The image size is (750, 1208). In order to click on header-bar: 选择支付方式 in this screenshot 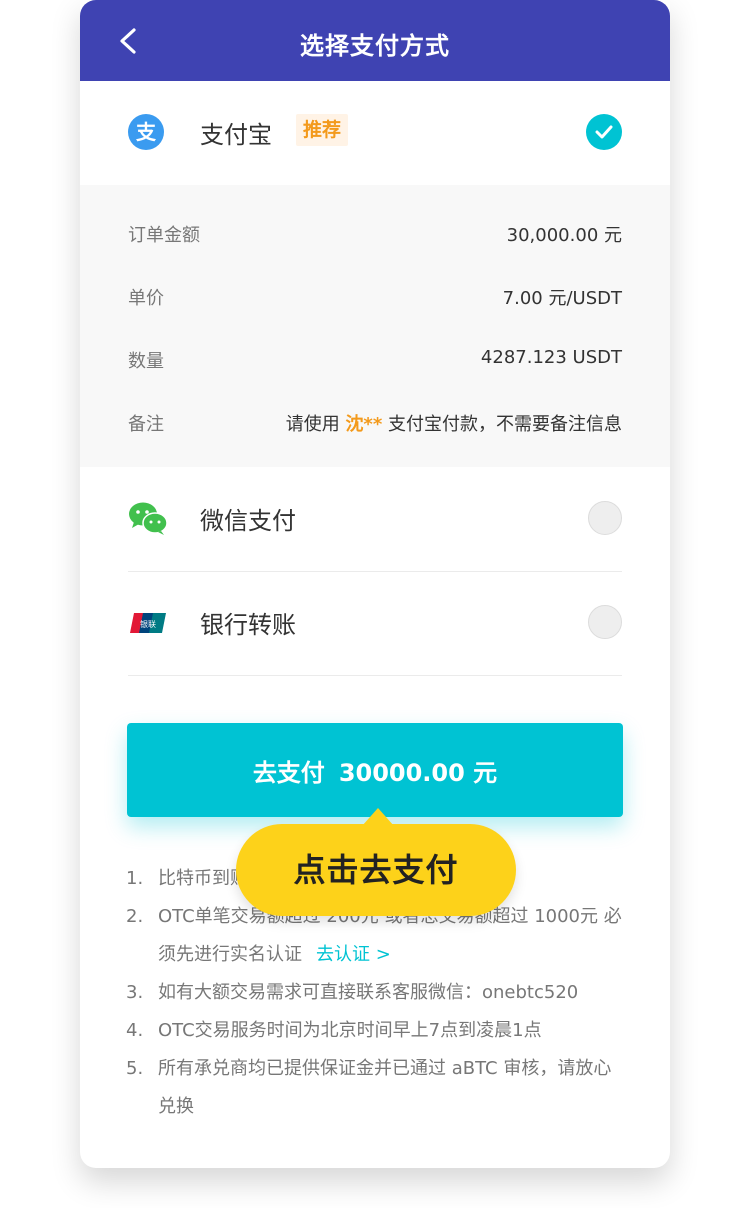, I will do `click(375, 40)`.